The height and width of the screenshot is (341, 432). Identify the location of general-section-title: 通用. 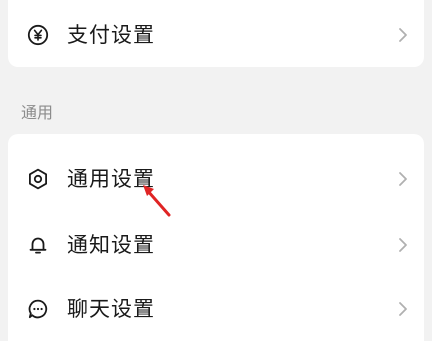
(37, 112).